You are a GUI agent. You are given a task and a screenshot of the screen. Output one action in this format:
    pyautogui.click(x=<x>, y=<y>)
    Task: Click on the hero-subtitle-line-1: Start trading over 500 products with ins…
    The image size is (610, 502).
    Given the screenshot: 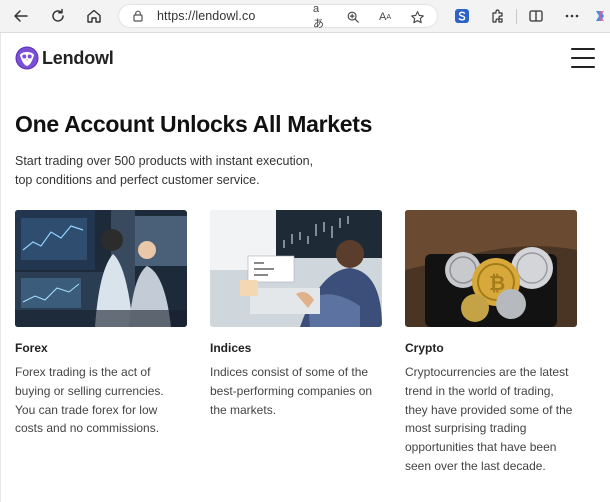 What is the action you would take?
    pyautogui.click(x=164, y=161)
    